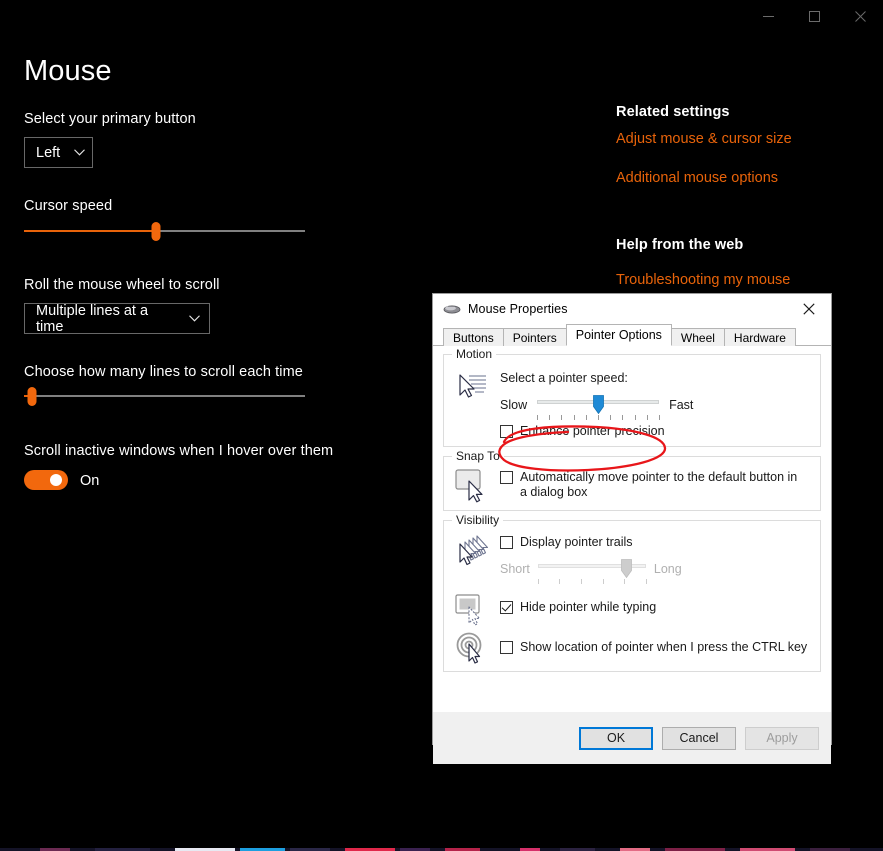 This screenshot has width=883, height=851. What do you see at coordinates (452, 309) in the screenshot?
I see `mouse-icon` at bounding box center [452, 309].